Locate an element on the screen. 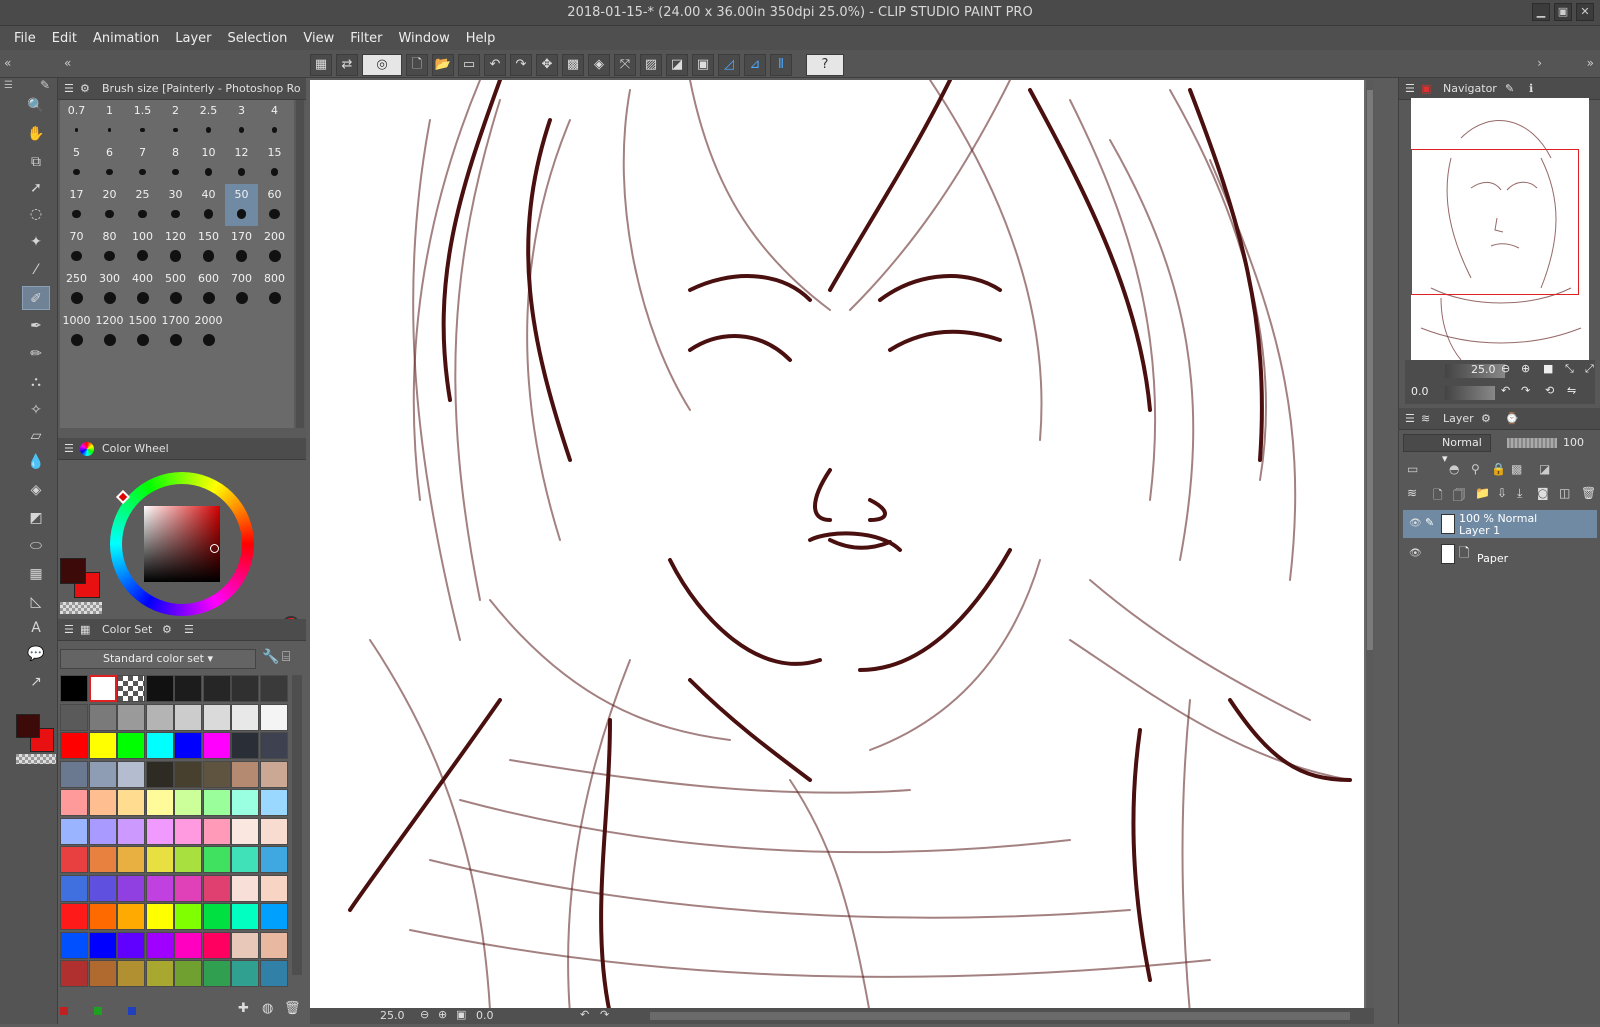 This screenshot has width=1600, height=1027. brush-size-cell: 300 is located at coordinates (109, 289).